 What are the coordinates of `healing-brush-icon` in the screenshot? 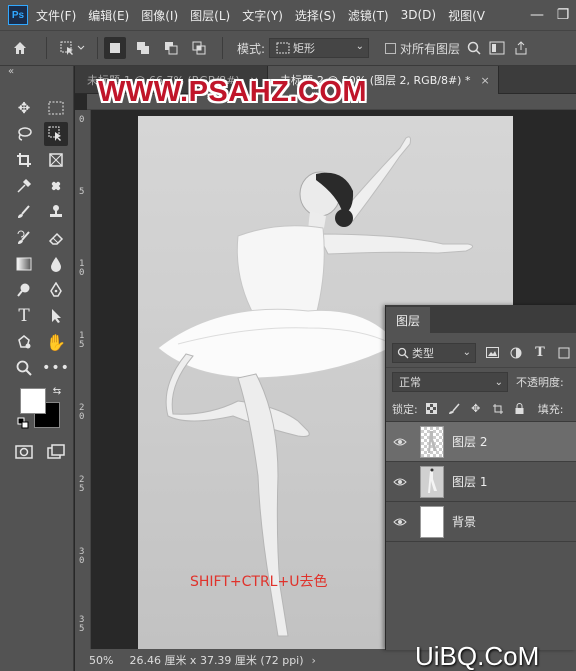 It's located at (56, 186).